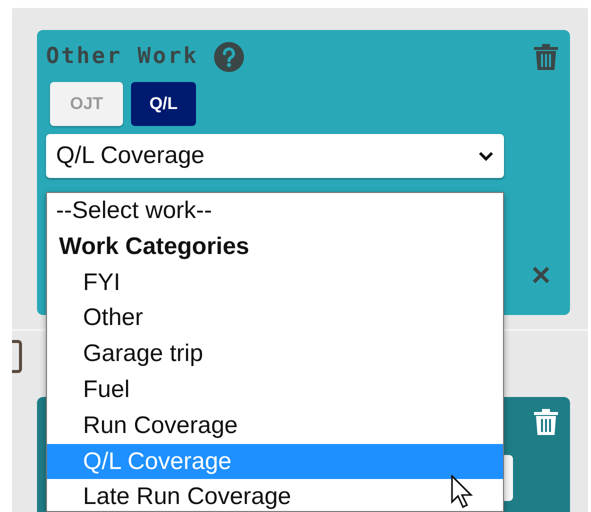  I want to click on dropdown-option: Fuel, so click(275, 390).